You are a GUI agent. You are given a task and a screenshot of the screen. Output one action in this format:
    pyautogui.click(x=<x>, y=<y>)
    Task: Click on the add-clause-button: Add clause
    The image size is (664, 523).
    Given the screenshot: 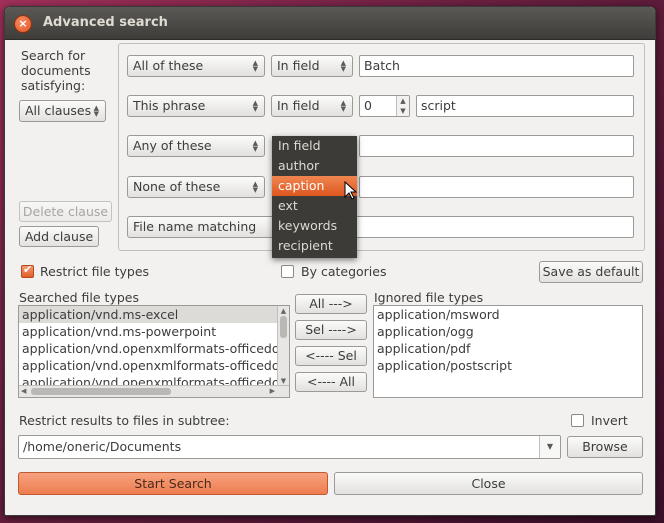 What is the action you would take?
    pyautogui.click(x=59, y=236)
    